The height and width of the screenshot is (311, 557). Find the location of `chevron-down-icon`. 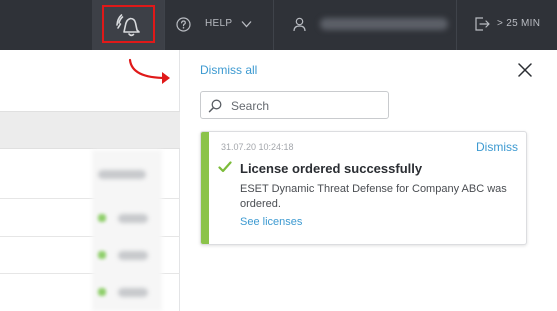

chevron-down-icon is located at coordinates (246, 24).